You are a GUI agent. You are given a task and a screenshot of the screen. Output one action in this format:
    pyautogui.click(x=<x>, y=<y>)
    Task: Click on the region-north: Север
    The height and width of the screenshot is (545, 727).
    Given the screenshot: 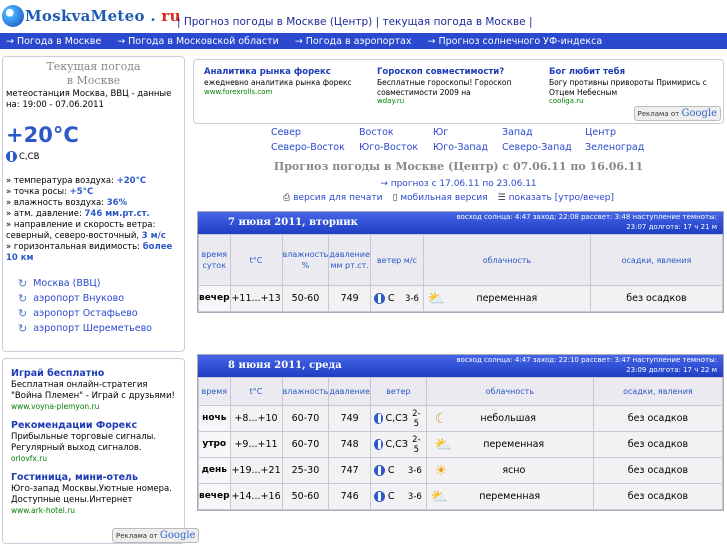 What is the action you would take?
    pyautogui.click(x=286, y=132)
    